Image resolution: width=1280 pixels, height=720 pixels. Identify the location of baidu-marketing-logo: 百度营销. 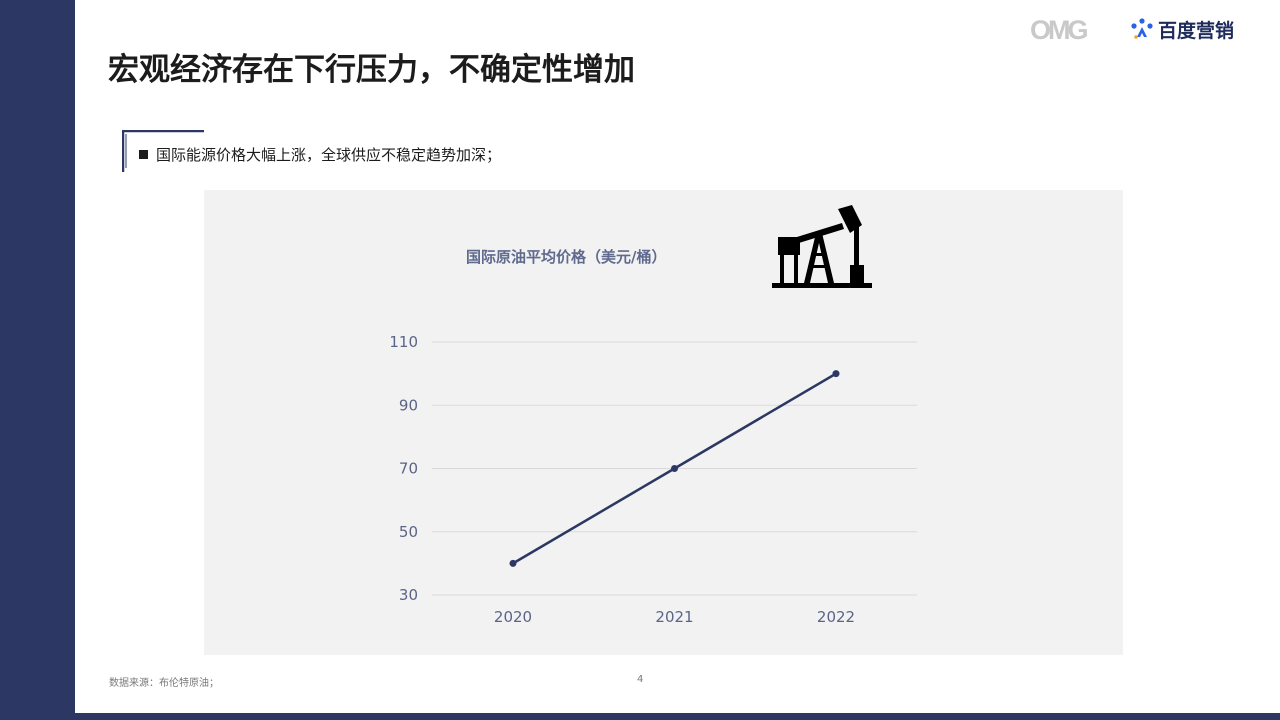
(1182, 29).